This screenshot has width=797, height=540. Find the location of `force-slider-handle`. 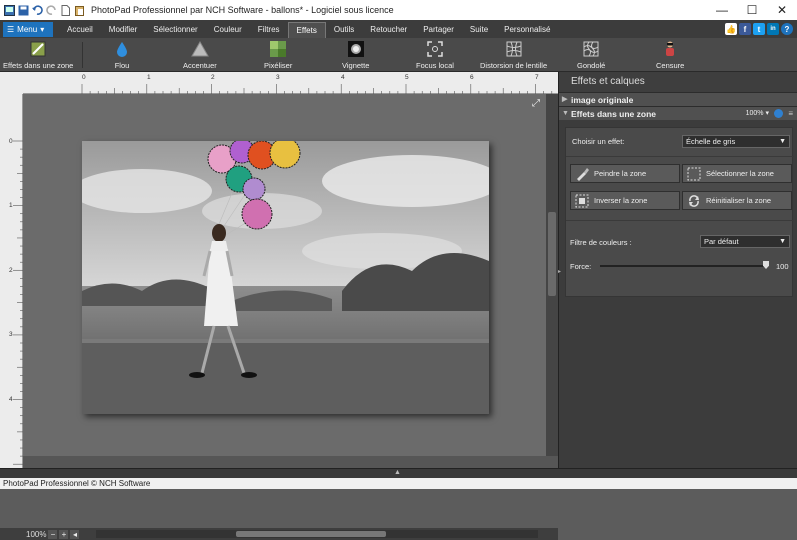

force-slider-handle is located at coordinates (766, 265).